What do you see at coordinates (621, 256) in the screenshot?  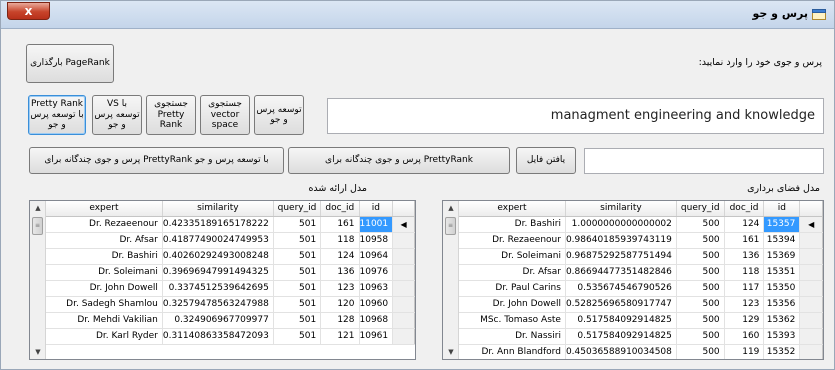 I see `table-cell-similarity: 0.96875292587751494` at bounding box center [621, 256].